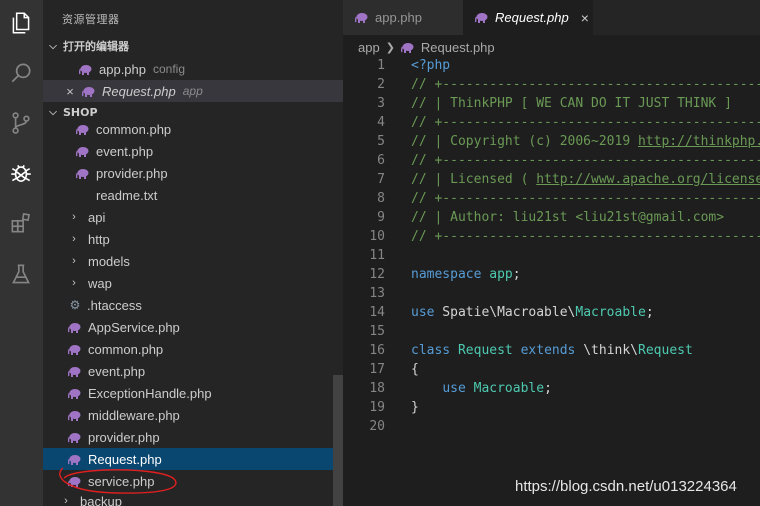 The image size is (760, 506). I want to click on tree-item-label: readme.txt, so click(127, 195).